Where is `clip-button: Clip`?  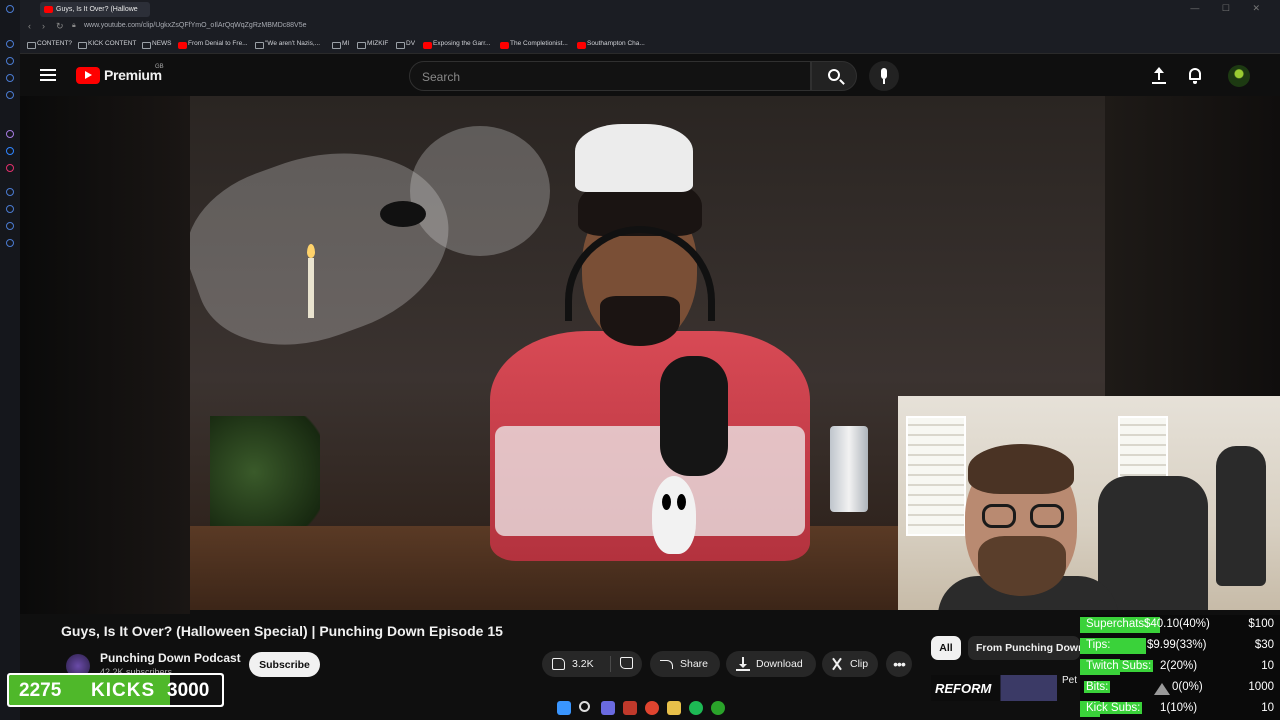
clip-button: Clip is located at coordinates (850, 664).